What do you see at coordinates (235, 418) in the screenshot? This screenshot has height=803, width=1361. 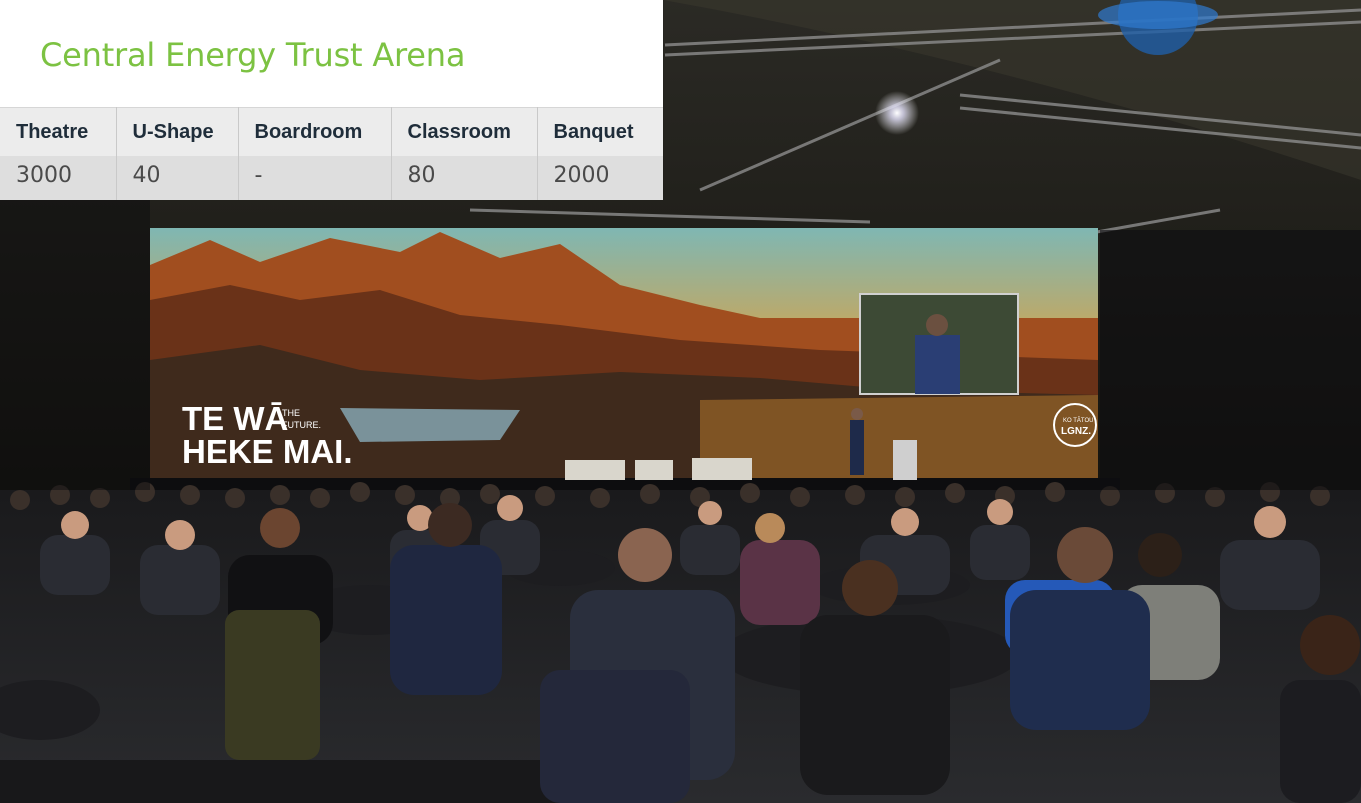 I see `screen-headline-line1: TE WĀ` at bounding box center [235, 418].